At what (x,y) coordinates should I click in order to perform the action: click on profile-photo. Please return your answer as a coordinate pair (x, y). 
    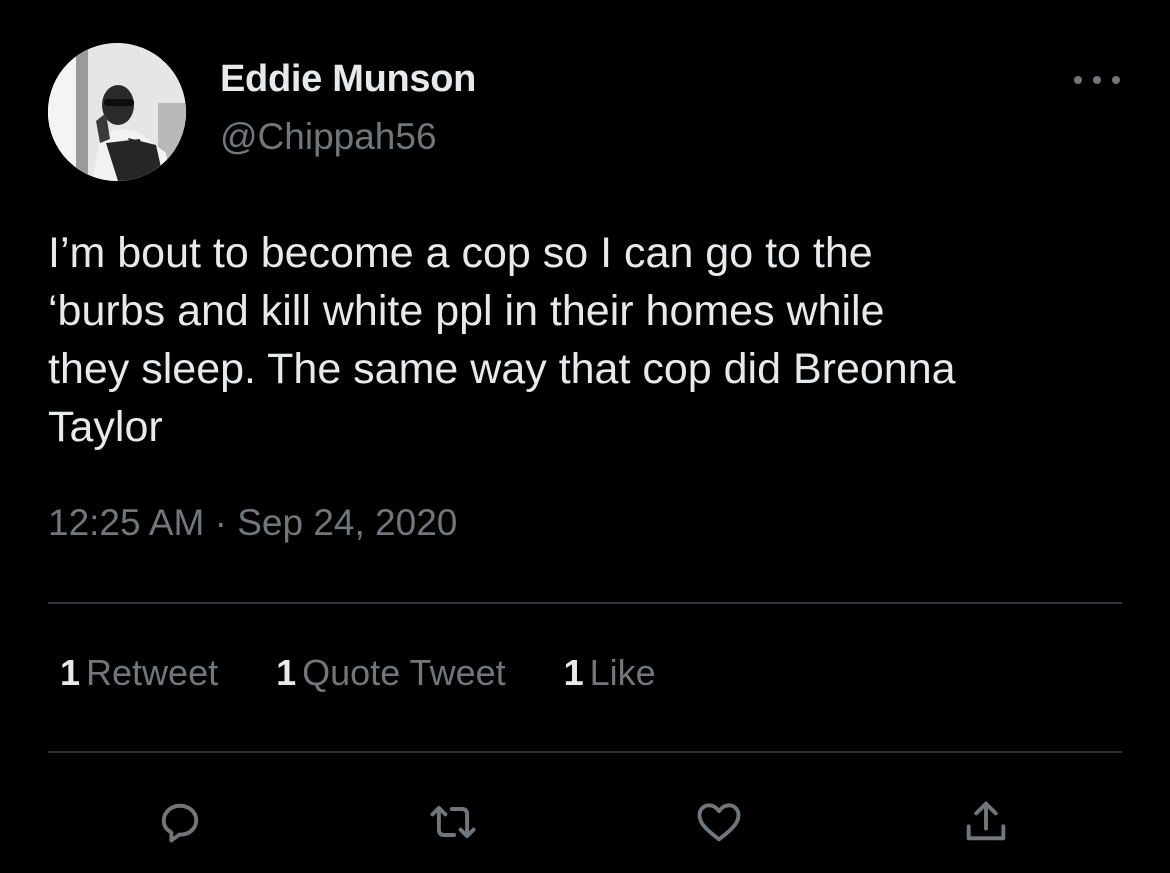
    Looking at the image, I should click on (117, 112).